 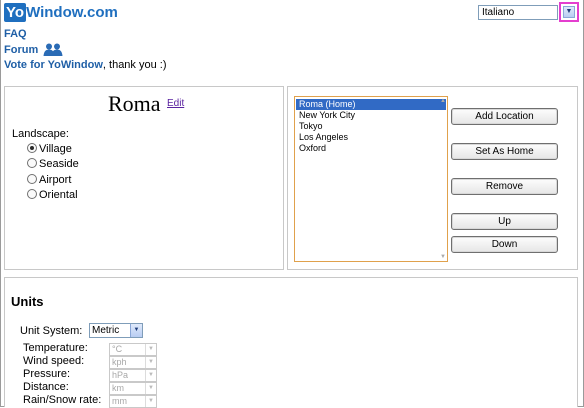 What do you see at coordinates (371, 126) in the screenshot?
I see `list-item: Tokyo` at bounding box center [371, 126].